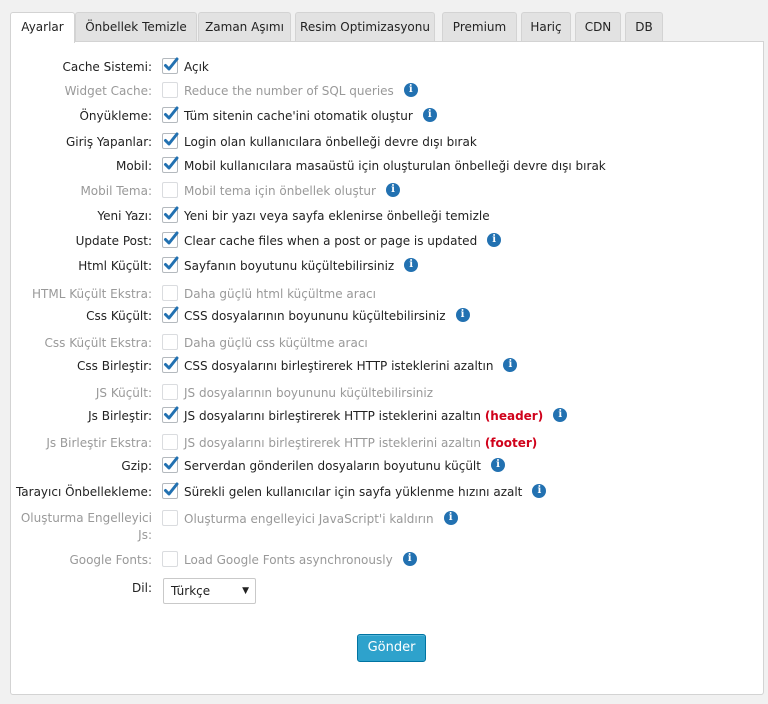 This screenshot has height=704, width=768. What do you see at coordinates (289, 266) in the screenshot?
I see `setting-description-text: Sayfanın boyutunu küçültebilirsiniz` at bounding box center [289, 266].